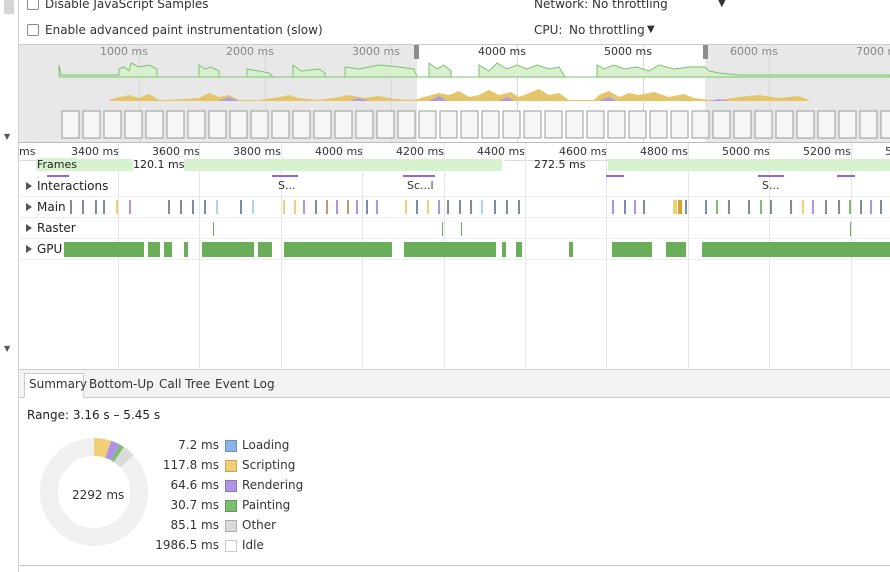  What do you see at coordinates (454, 228) in the screenshot?
I see `raster-track: Raster` at bounding box center [454, 228].